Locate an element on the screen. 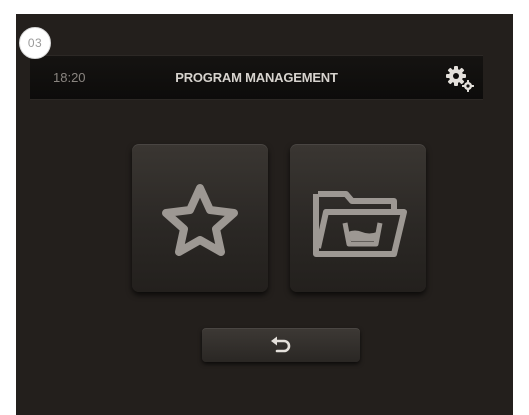  back-arrow-icon is located at coordinates (281, 344).